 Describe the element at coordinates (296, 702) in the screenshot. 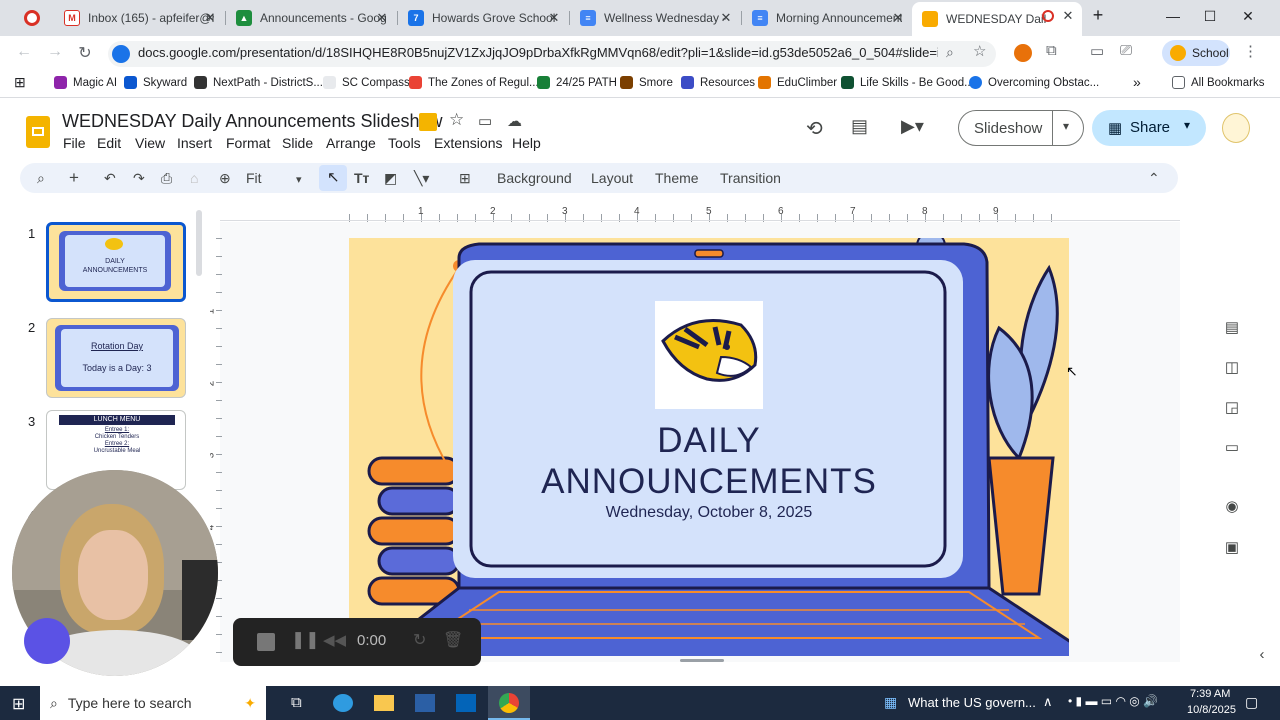

I see `task-view-icon: ⧉` at that location.